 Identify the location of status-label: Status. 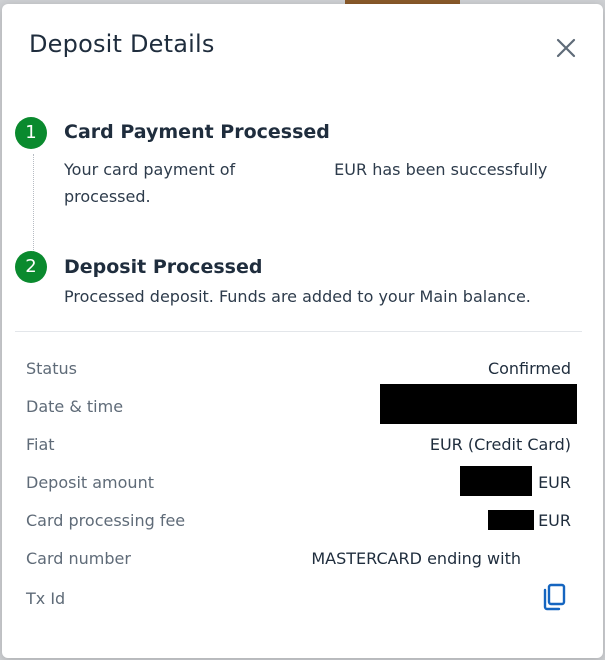
(51, 368).